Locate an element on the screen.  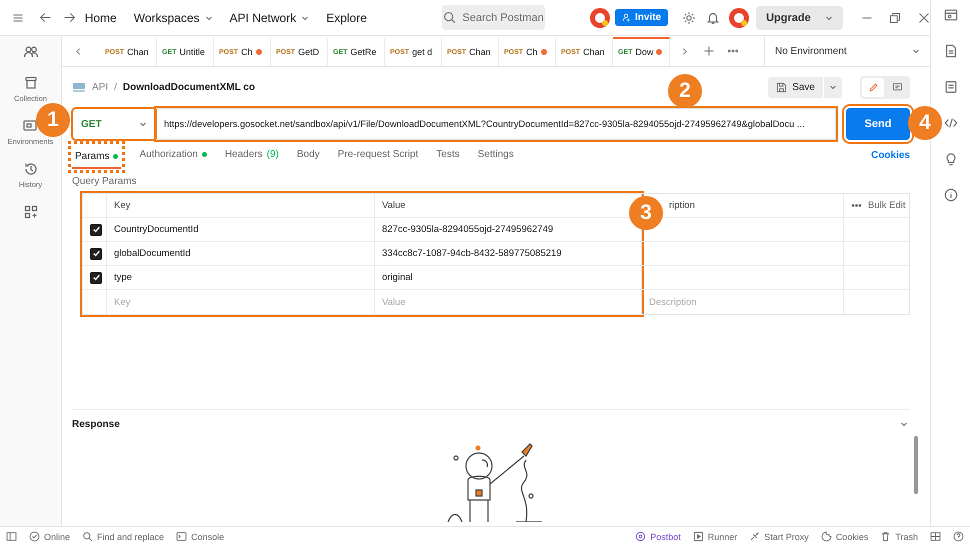
bulk-edit-button: Bulk Edit is located at coordinates (878, 205).